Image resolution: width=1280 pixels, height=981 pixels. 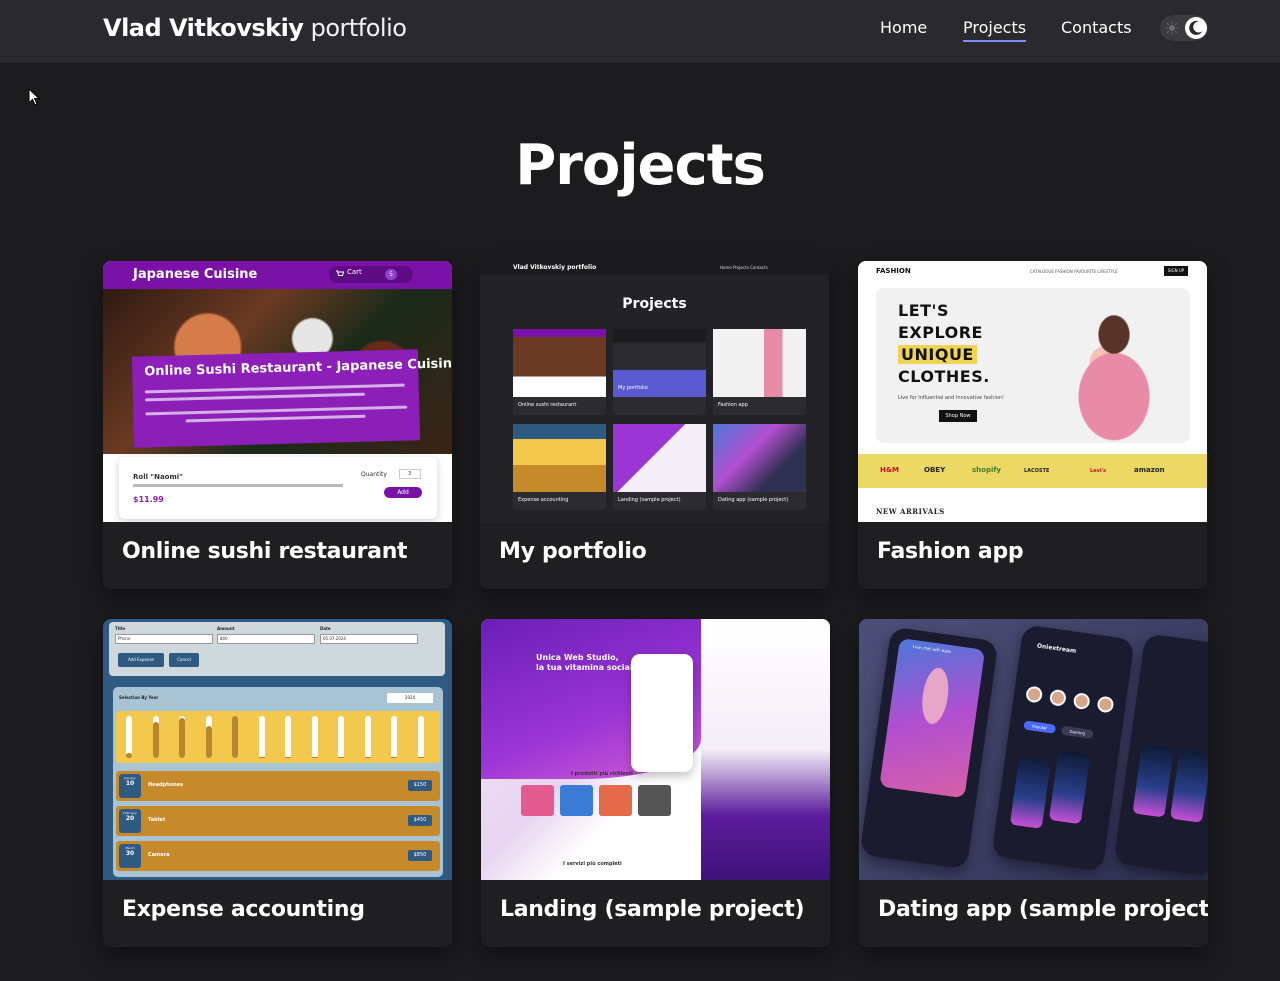 What do you see at coordinates (403, 492) in the screenshot?
I see `add-button: Add` at bounding box center [403, 492].